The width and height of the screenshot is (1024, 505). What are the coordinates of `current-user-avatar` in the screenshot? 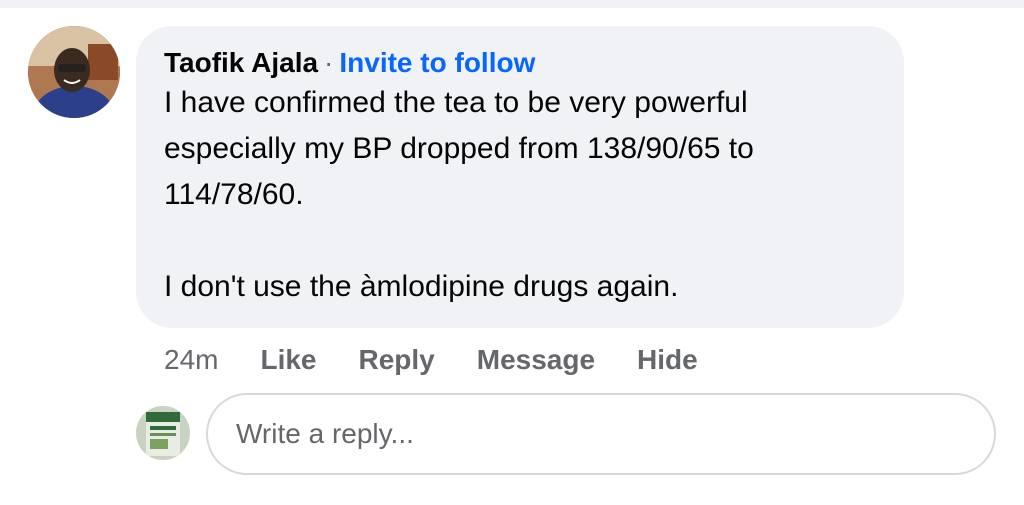 It's located at (163, 433).